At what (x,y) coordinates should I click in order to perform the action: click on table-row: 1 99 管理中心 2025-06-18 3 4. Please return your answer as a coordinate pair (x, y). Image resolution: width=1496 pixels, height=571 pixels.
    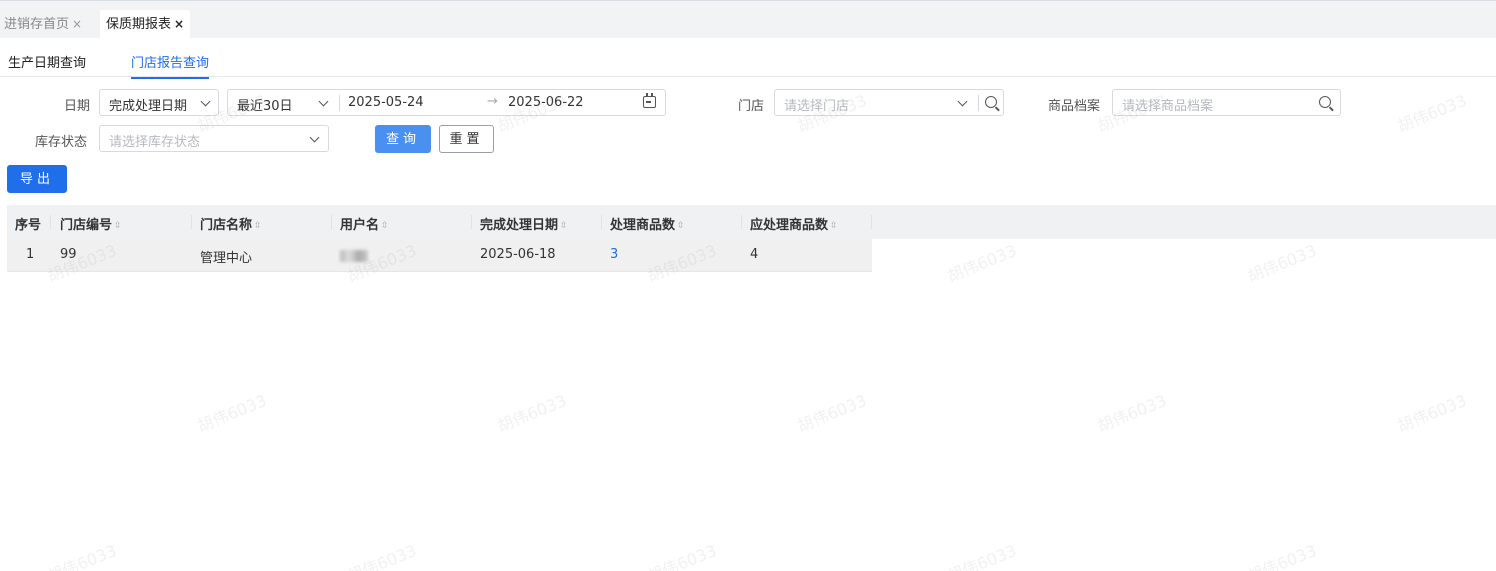
    Looking at the image, I should click on (439, 255).